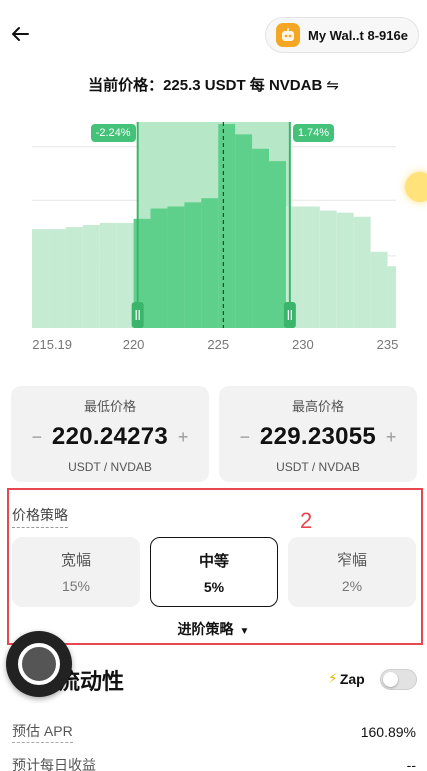  I want to click on zap-toggle, so click(398, 679).